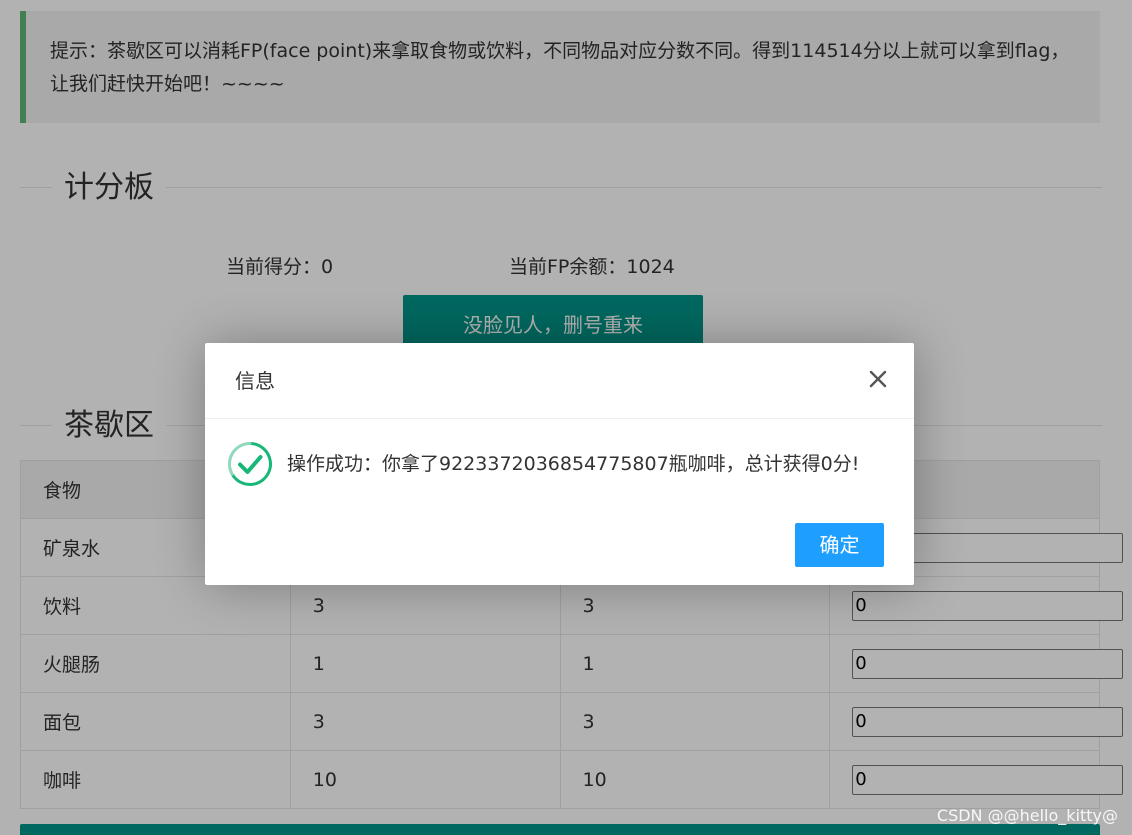 This screenshot has width=1132, height=835. What do you see at coordinates (559, 381) in the screenshot?
I see `dialog-title: 信息` at bounding box center [559, 381].